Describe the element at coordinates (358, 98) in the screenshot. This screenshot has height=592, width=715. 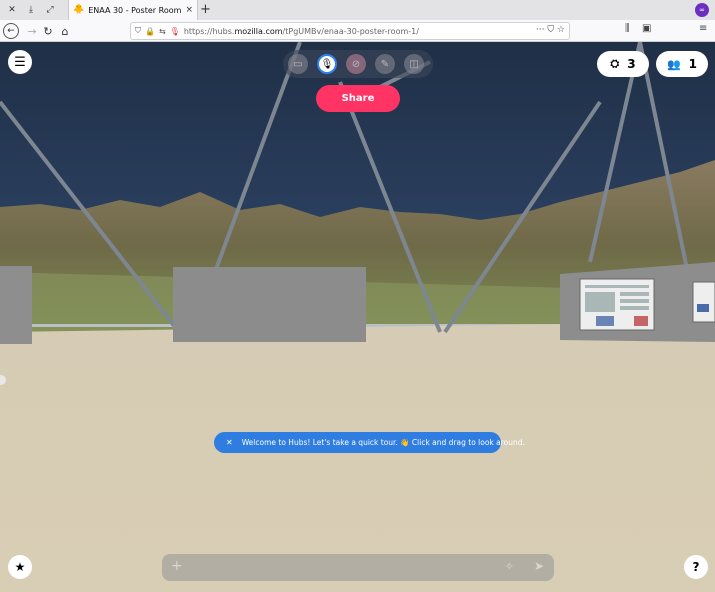
I see `share-button: Share` at that location.